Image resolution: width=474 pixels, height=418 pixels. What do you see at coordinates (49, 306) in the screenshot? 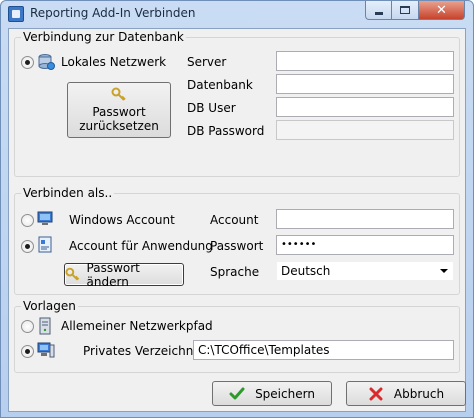
I see `templates-group-title: Vorlagen` at bounding box center [49, 306].